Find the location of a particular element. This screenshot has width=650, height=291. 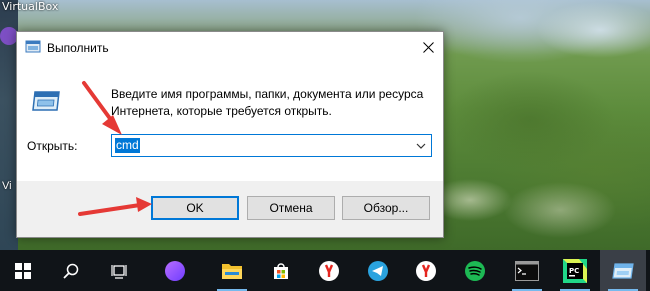

spotify-icon is located at coordinates (475, 270).